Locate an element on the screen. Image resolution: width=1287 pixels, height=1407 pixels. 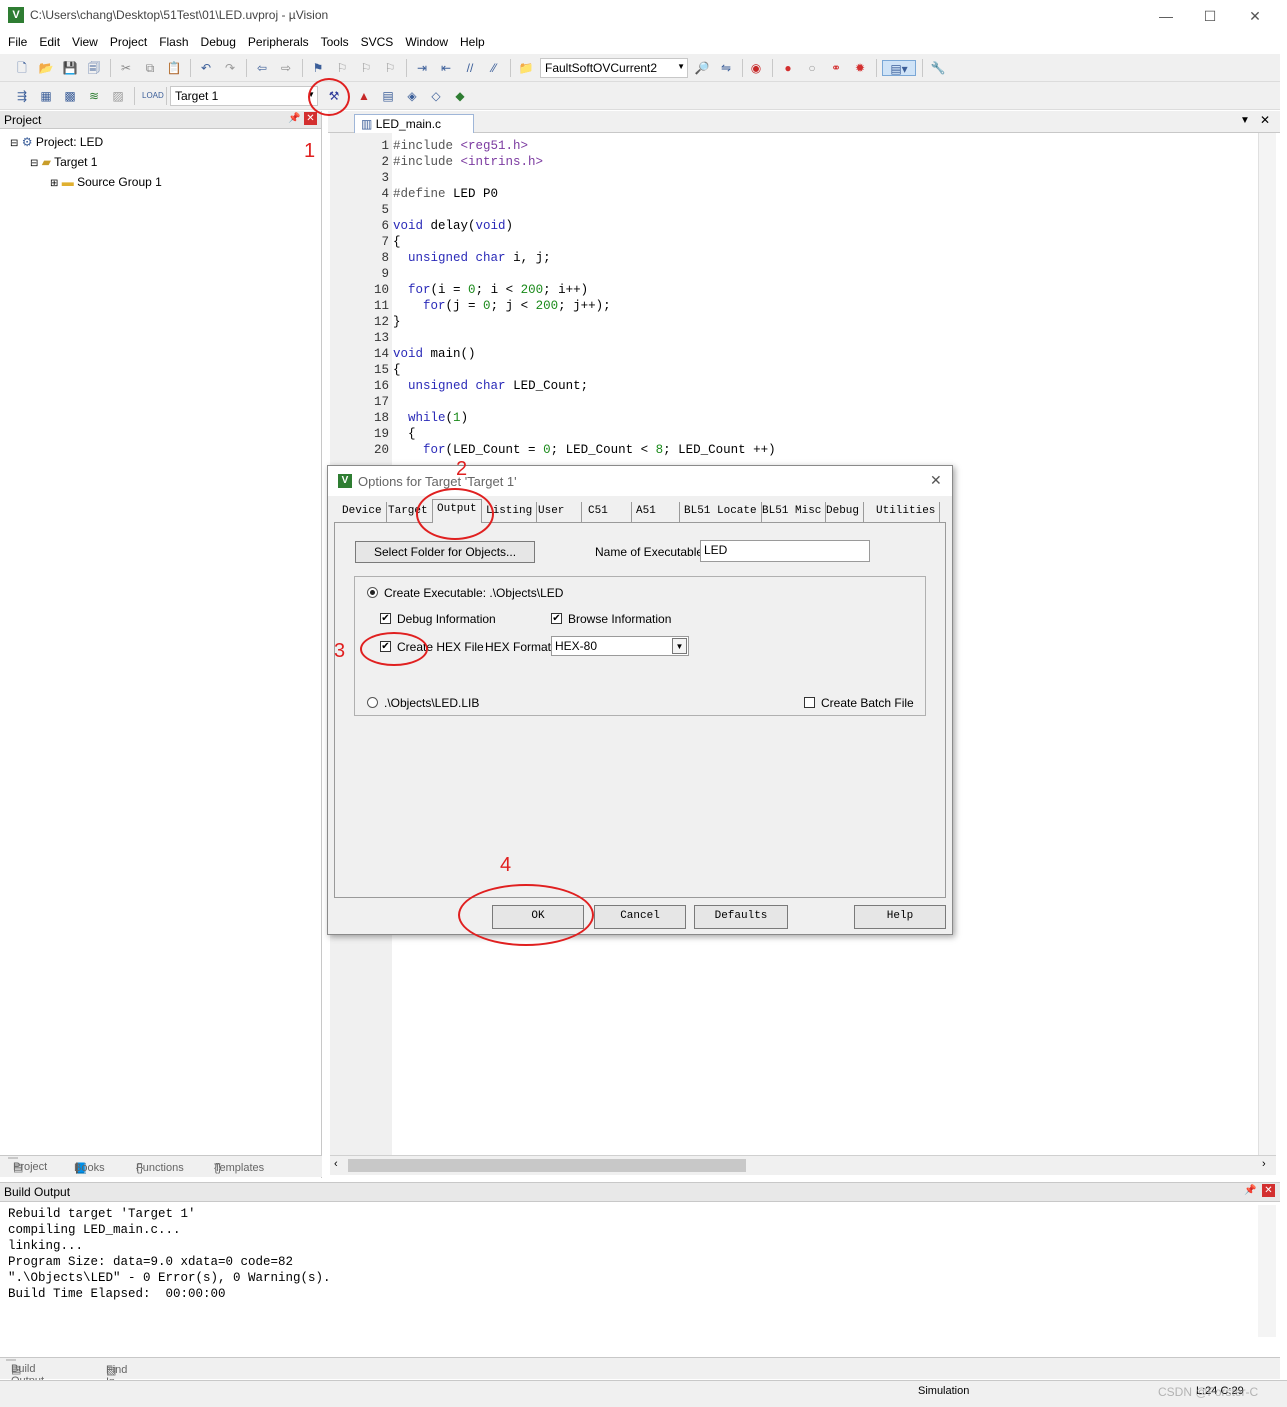
build-icon: ▦ is located at coordinates (46, 96).